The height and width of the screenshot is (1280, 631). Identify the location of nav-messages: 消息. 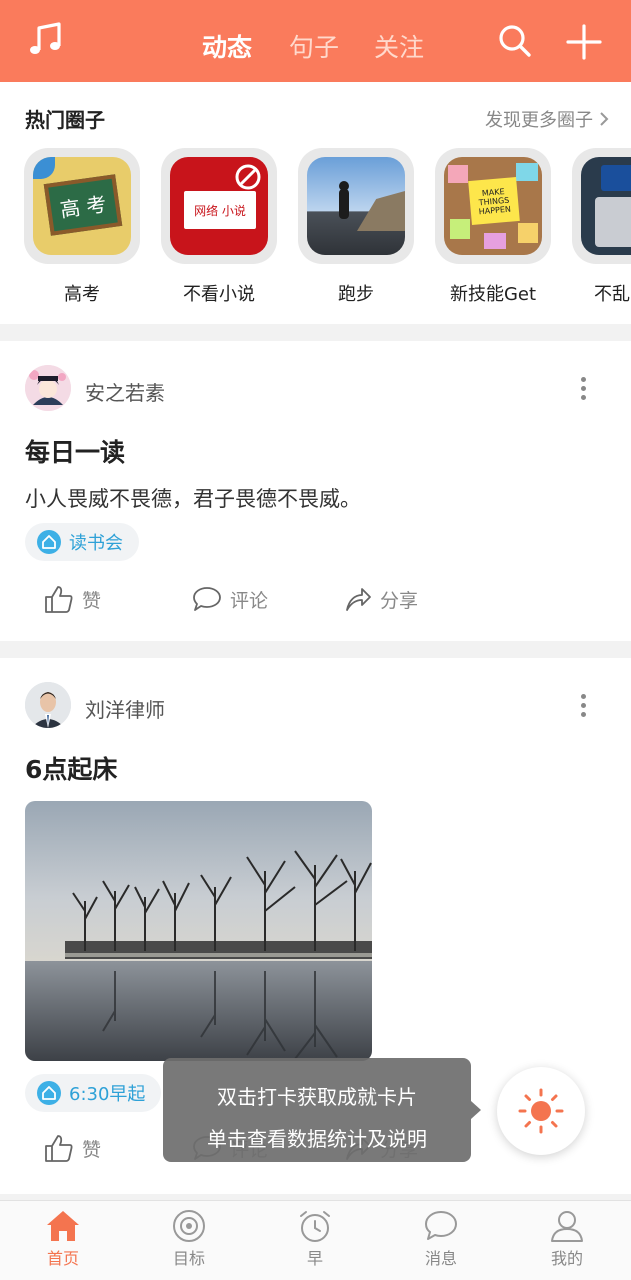
(441, 1239).